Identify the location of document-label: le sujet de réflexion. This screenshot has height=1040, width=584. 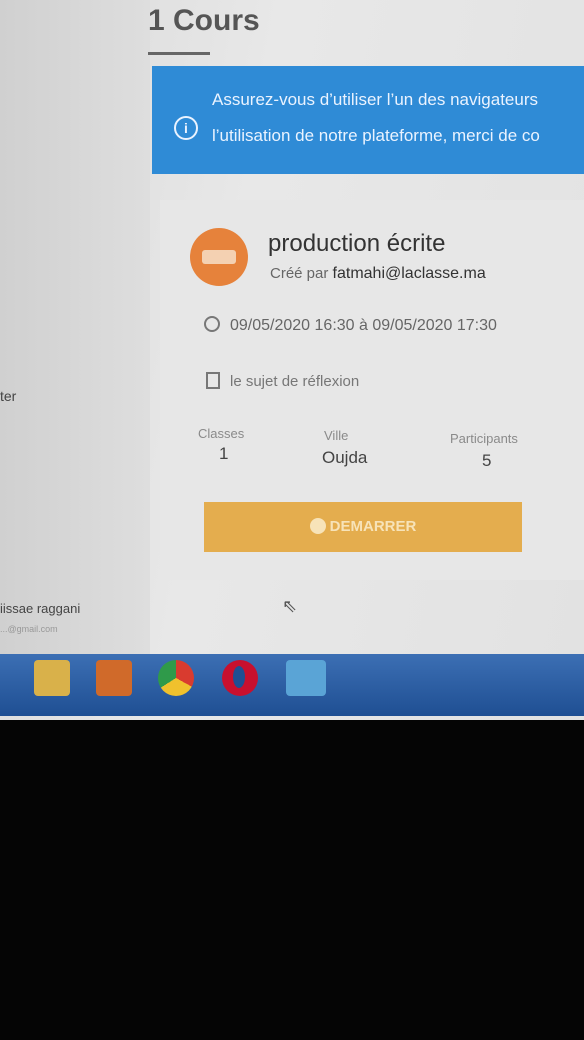
(295, 381).